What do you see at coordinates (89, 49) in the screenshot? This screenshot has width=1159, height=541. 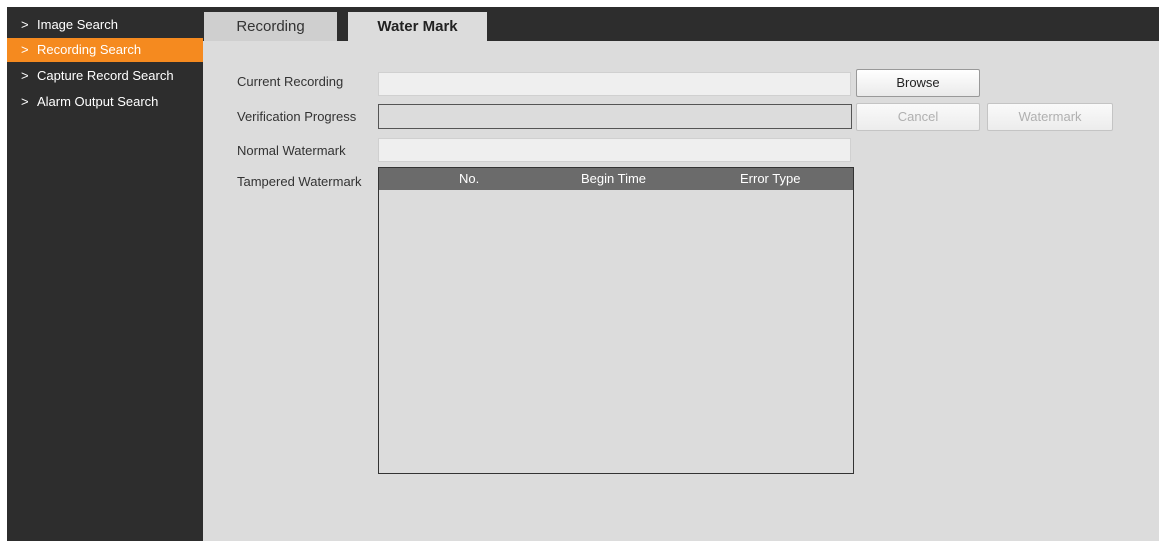 I see `sidebar-item-label: Recording Search` at bounding box center [89, 49].